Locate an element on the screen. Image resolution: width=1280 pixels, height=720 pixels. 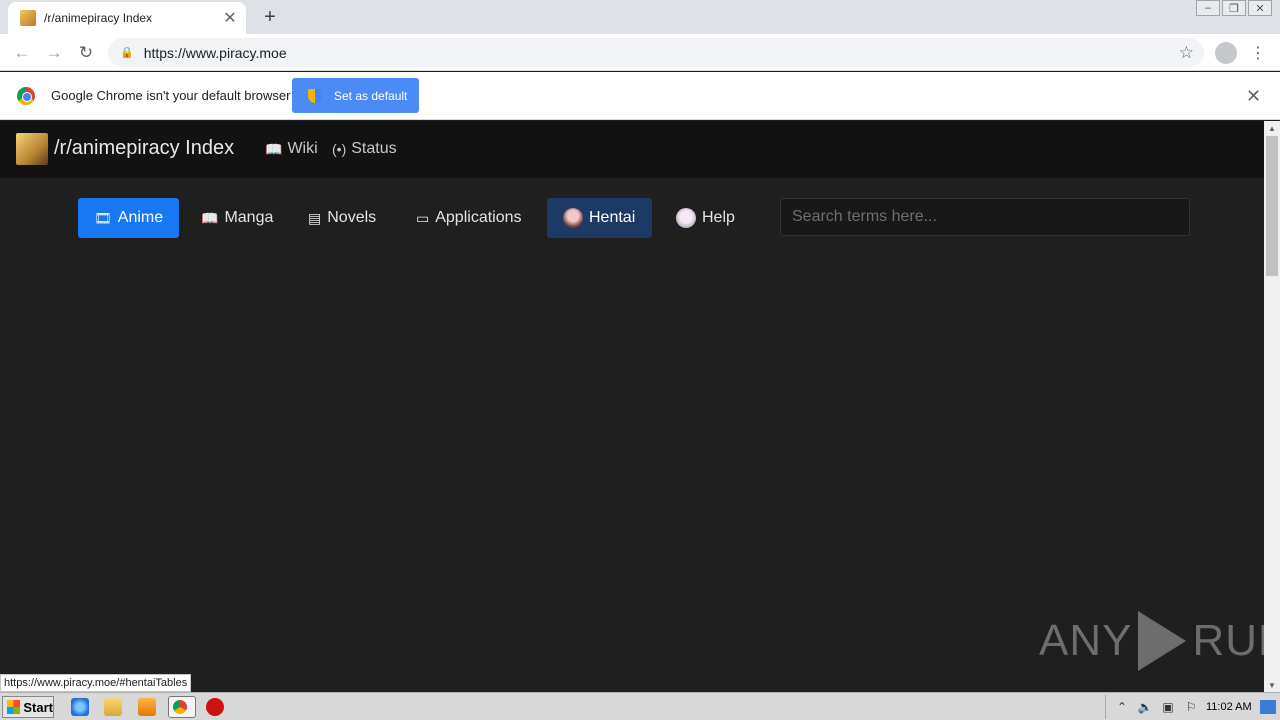
nav-status-label: Status is located at coordinates (374, 148).